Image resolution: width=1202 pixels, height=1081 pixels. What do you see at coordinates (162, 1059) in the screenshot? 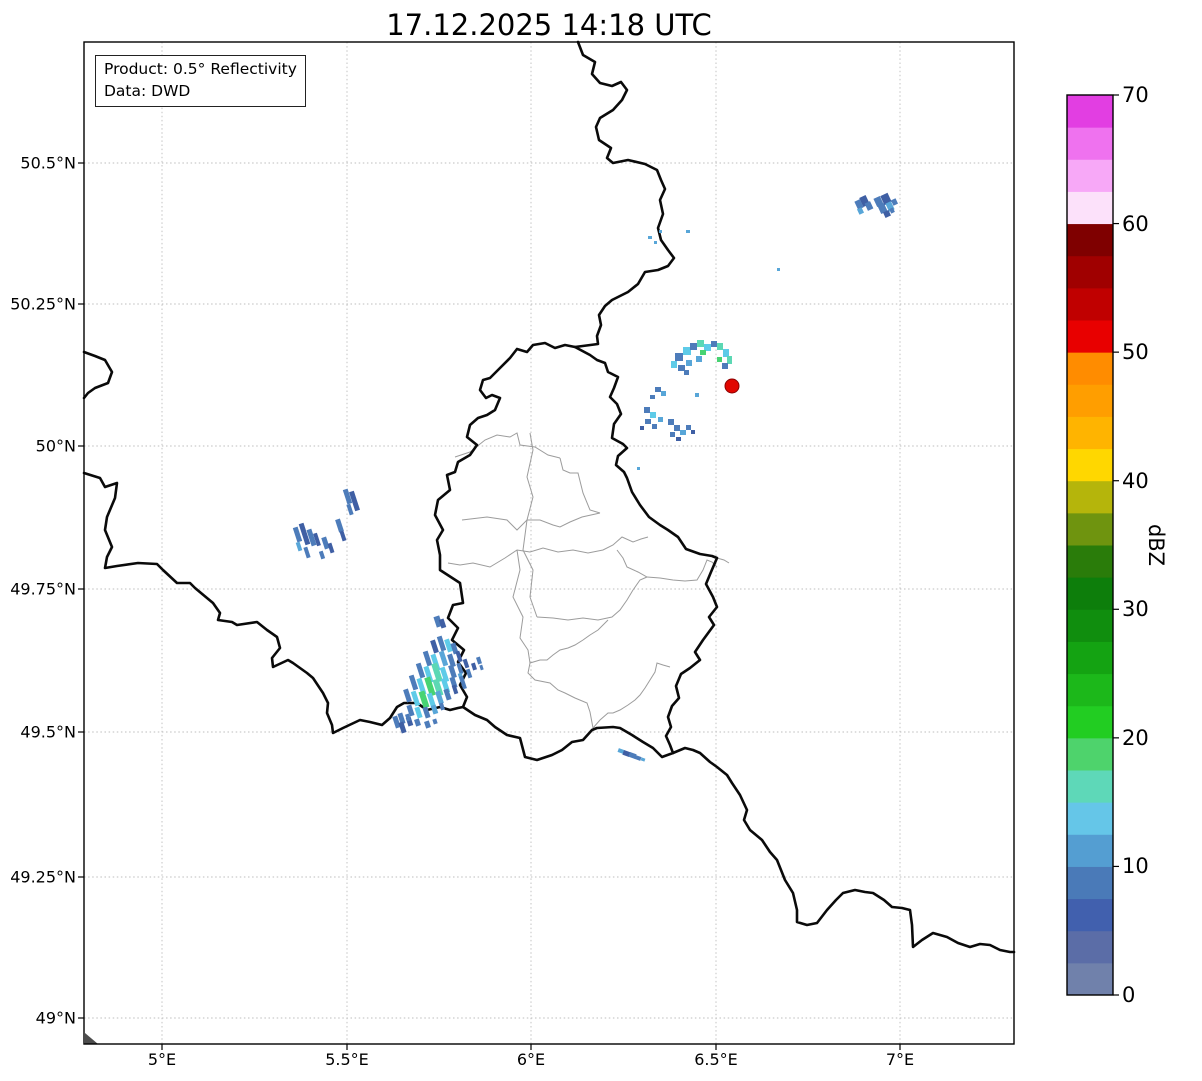
I see `x-tick-label: 5°E` at bounding box center [162, 1059].